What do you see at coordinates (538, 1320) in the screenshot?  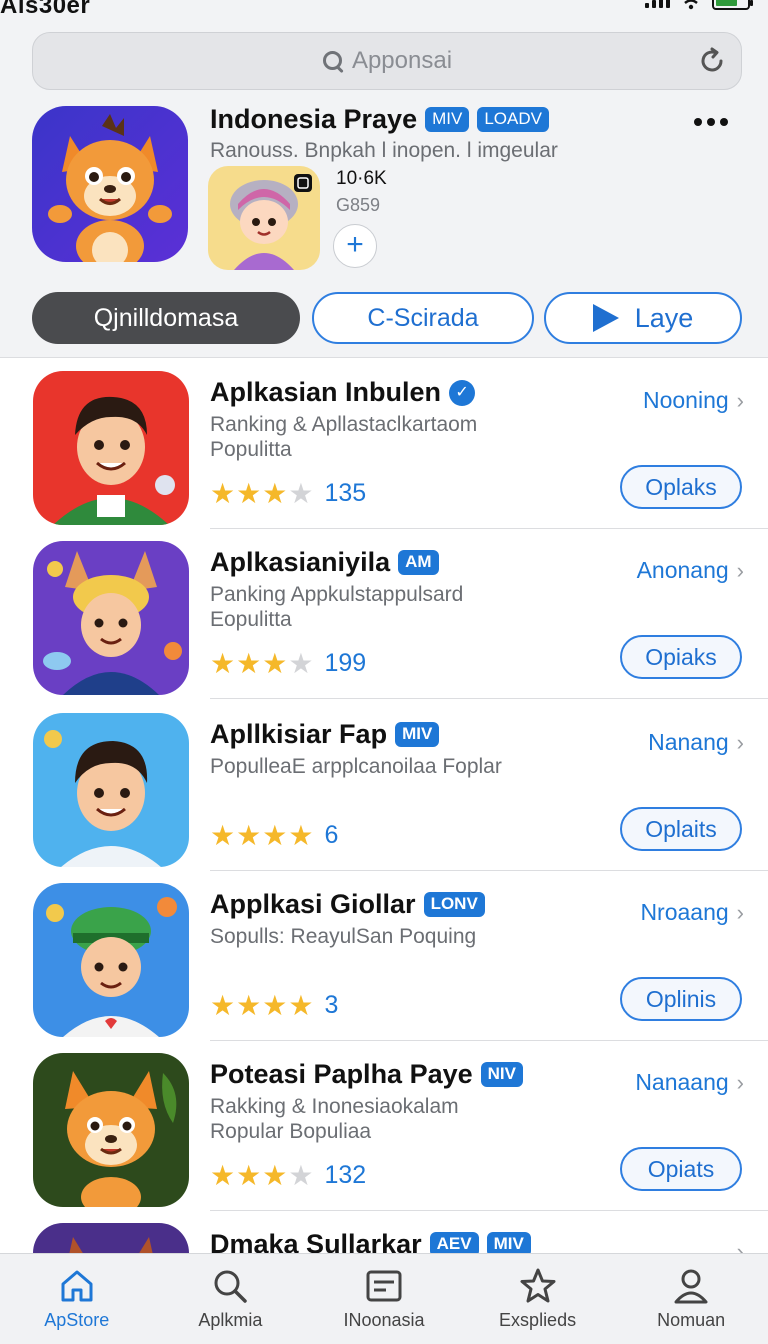 I see `tab-label: Exsplieds` at bounding box center [538, 1320].